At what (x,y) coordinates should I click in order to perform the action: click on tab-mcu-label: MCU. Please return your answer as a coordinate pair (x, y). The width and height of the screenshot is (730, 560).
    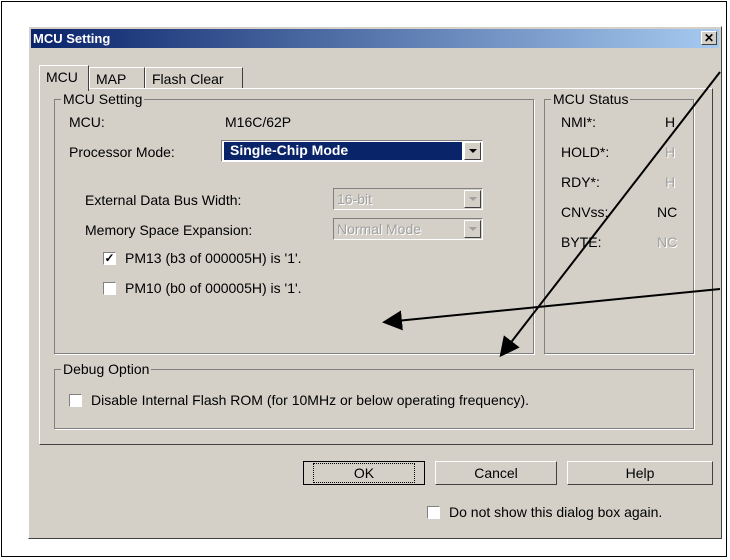
    Looking at the image, I should click on (62, 77).